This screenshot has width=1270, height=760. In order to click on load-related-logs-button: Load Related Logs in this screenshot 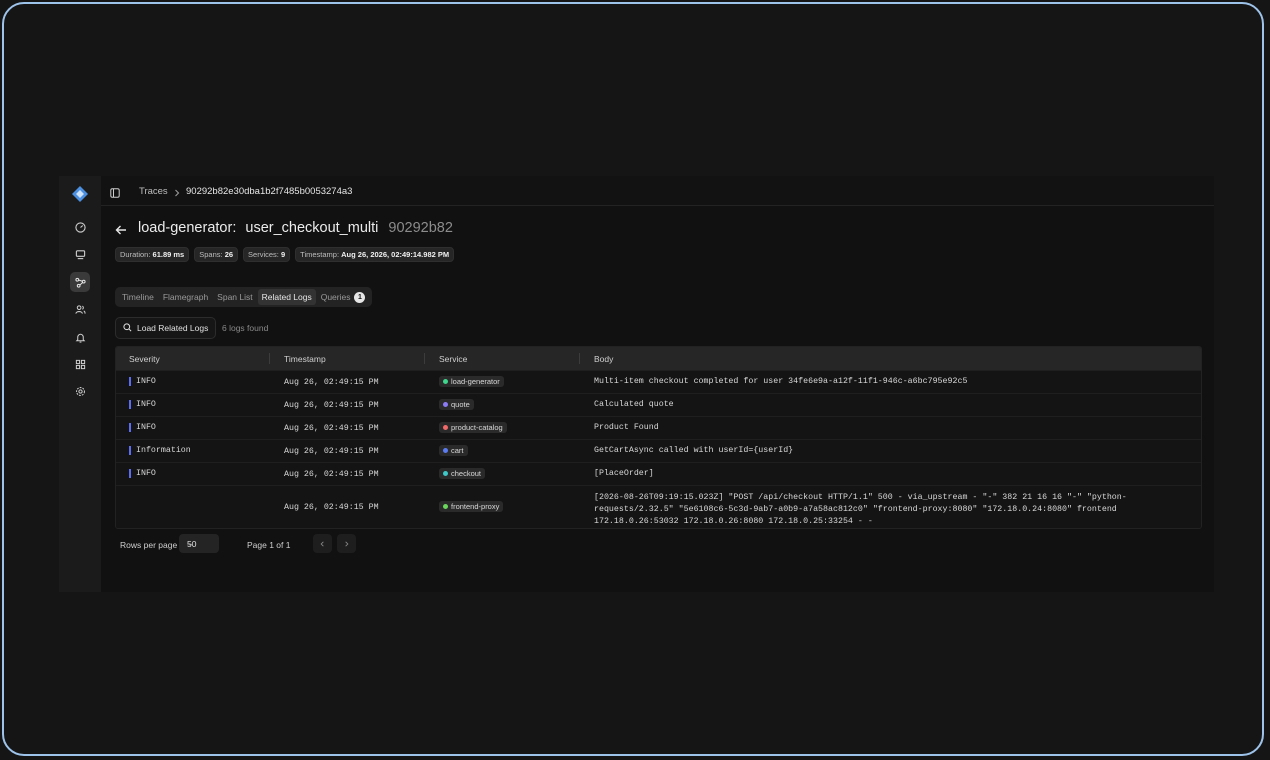, I will do `click(166, 328)`.